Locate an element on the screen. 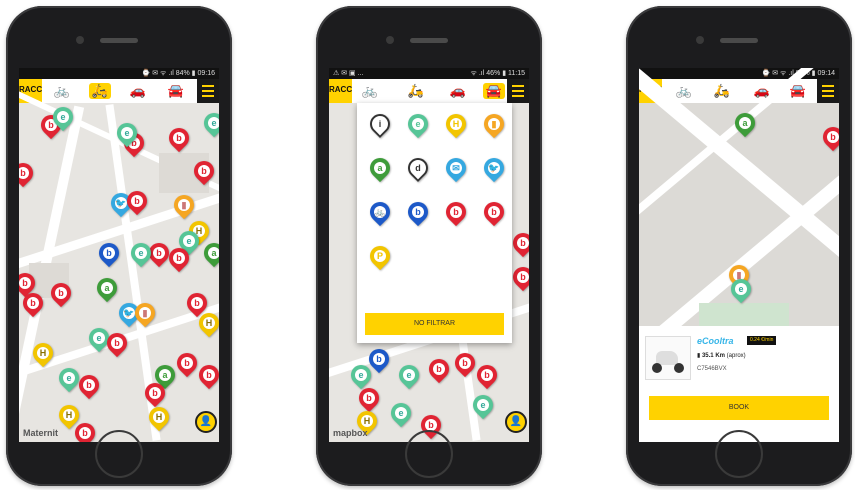 This screenshot has width=855, height=490. filter-option-icon: ✉ is located at coordinates (456, 169).